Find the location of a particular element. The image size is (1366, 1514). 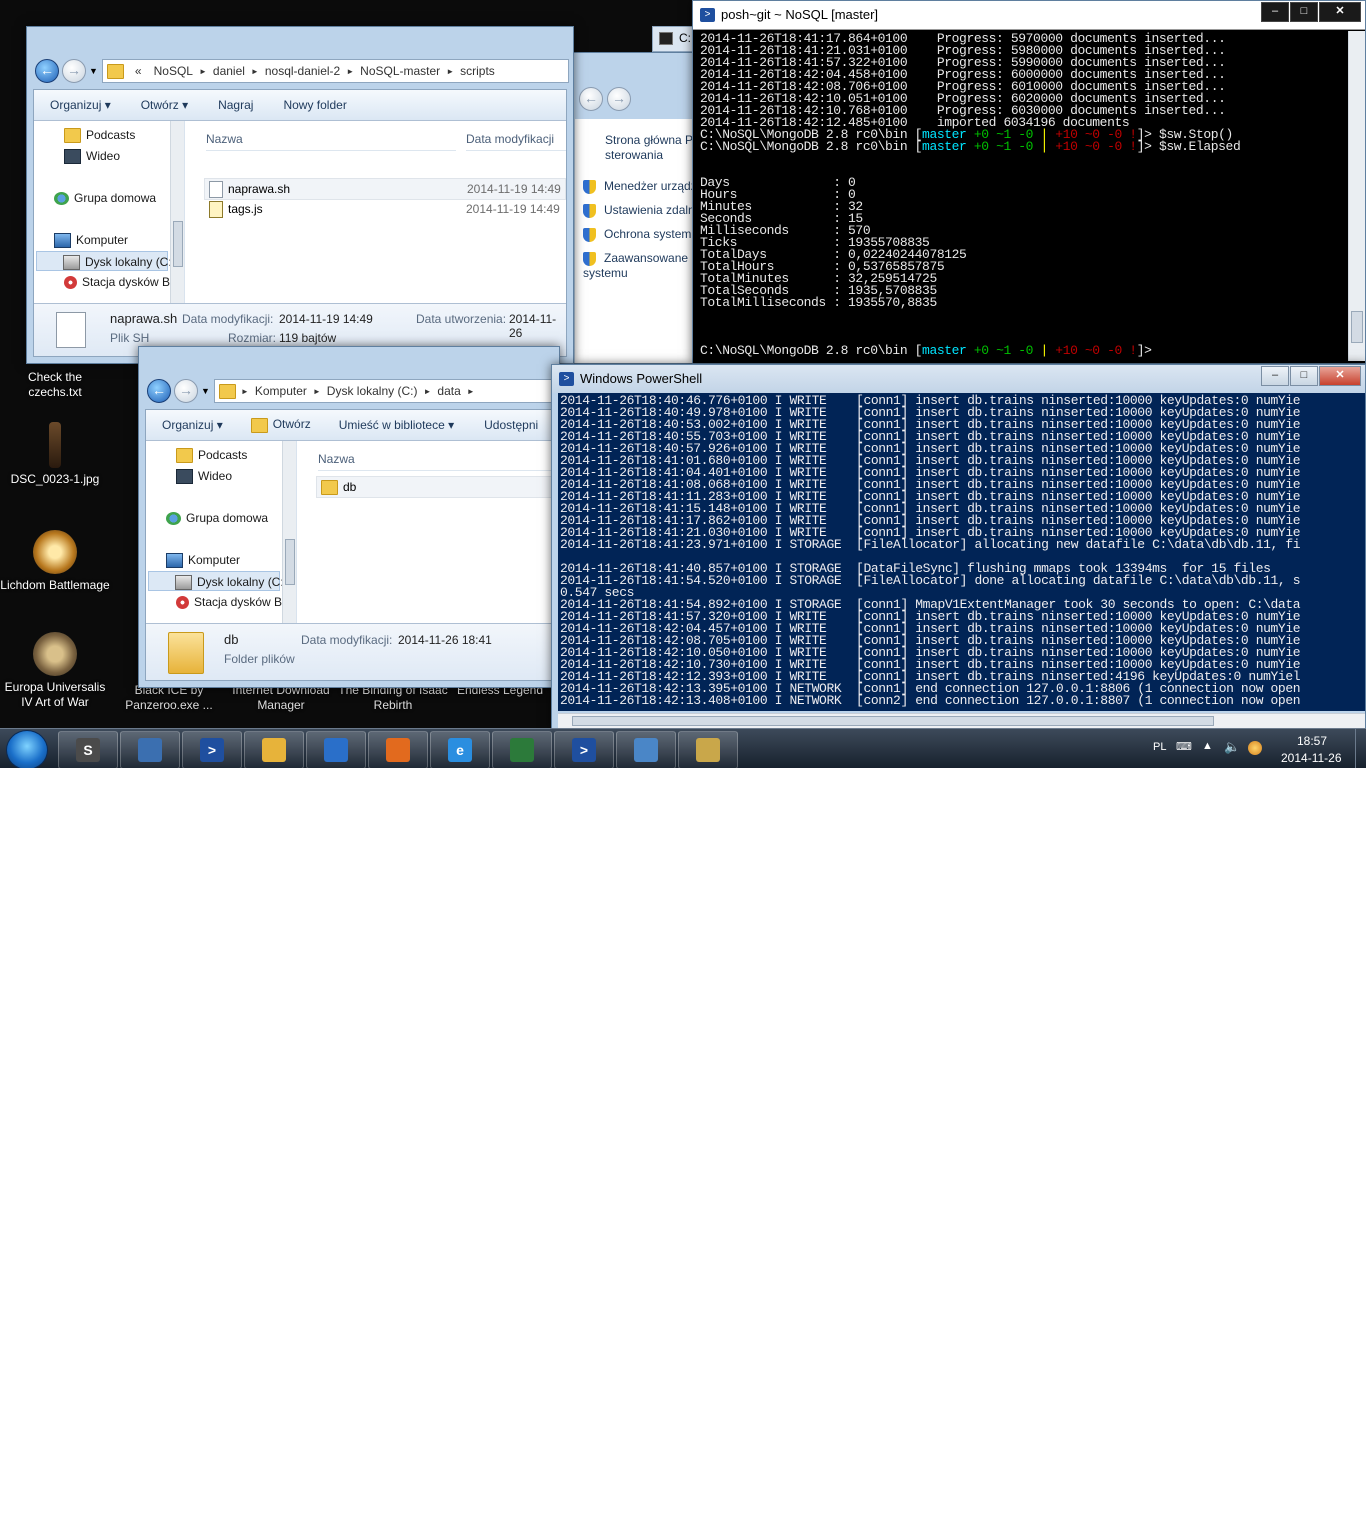

open-button: Otwórz is located at coordinates (280, 425).